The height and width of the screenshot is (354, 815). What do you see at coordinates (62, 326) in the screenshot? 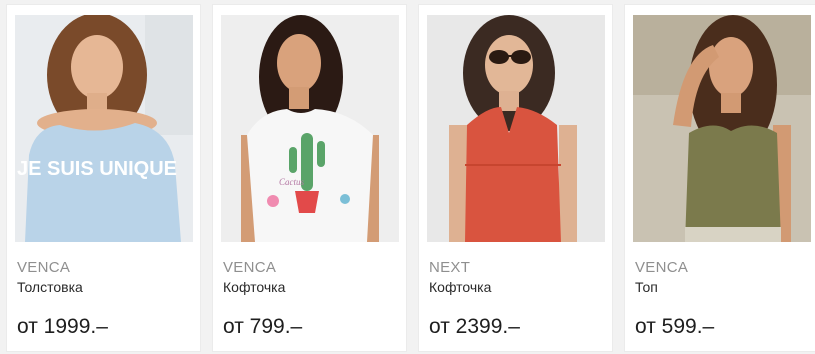
I see `product-price: от 1999.–` at bounding box center [62, 326].